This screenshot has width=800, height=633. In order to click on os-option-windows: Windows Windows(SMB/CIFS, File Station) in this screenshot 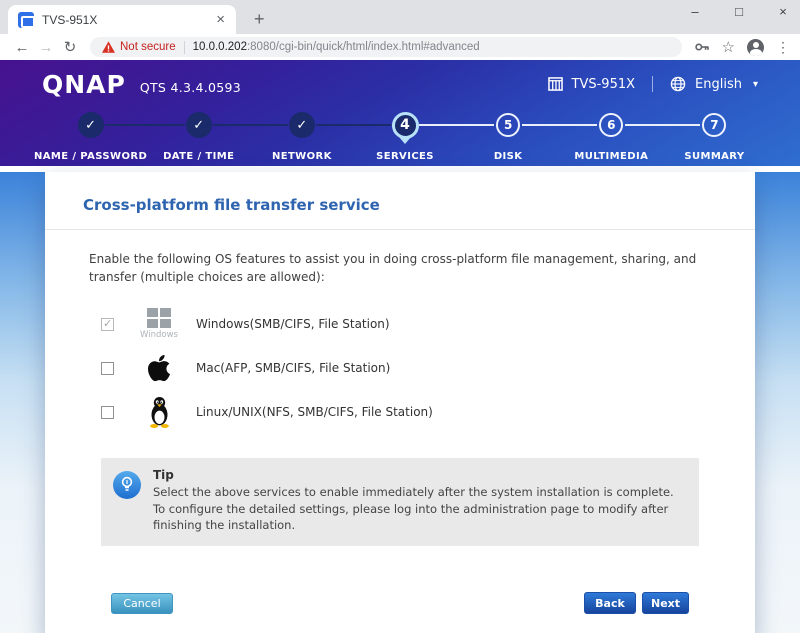, I will do `click(408, 324)`.